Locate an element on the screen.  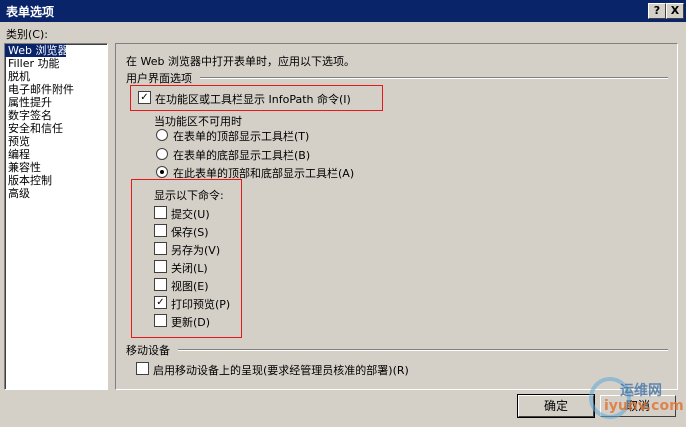
help-button: ? is located at coordinates (657, 11).